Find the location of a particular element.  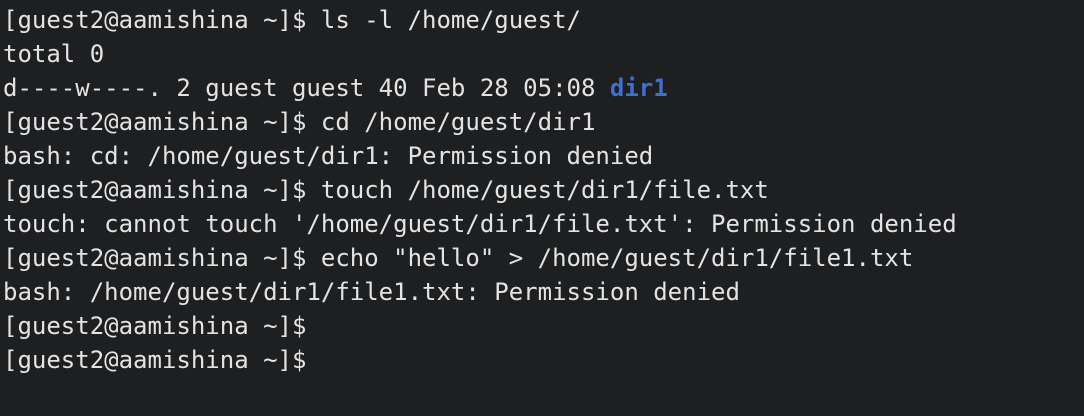

terminal-line-total: total 0 is located at coordinates (54, 54).